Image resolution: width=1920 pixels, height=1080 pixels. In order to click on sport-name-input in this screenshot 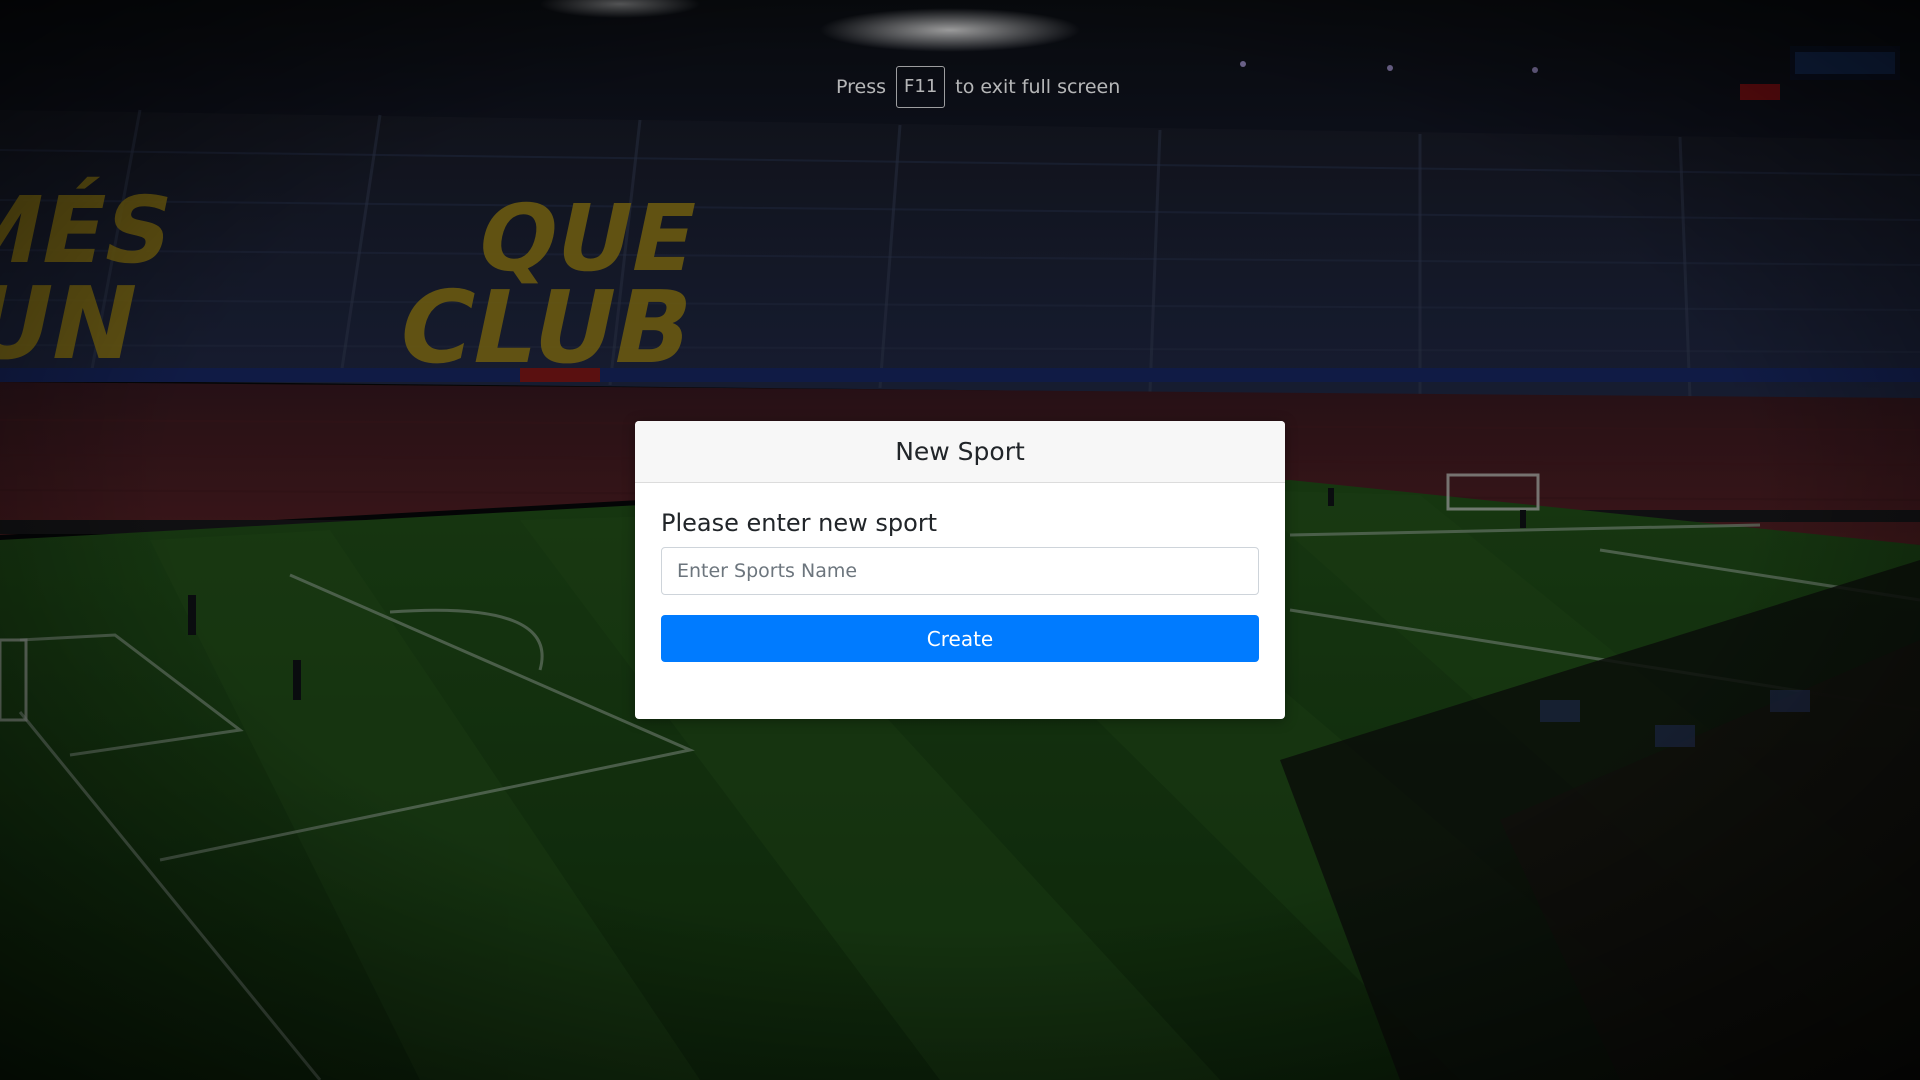, I will do `click(960, 571)`.